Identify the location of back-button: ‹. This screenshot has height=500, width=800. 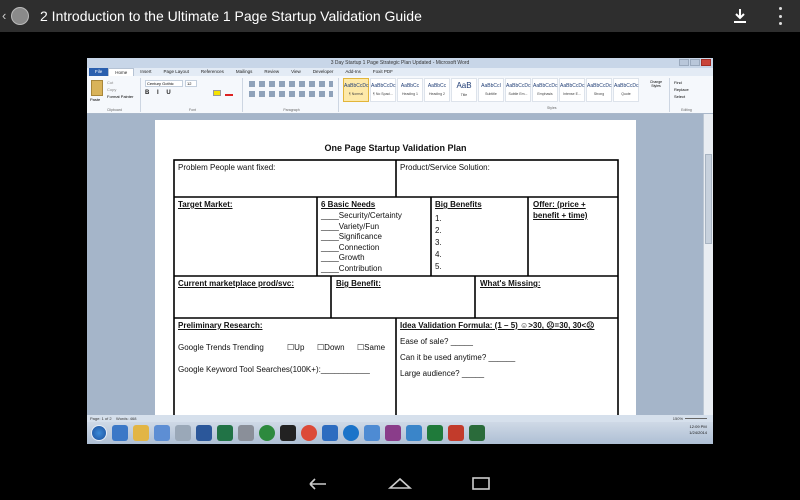
(16, 16).